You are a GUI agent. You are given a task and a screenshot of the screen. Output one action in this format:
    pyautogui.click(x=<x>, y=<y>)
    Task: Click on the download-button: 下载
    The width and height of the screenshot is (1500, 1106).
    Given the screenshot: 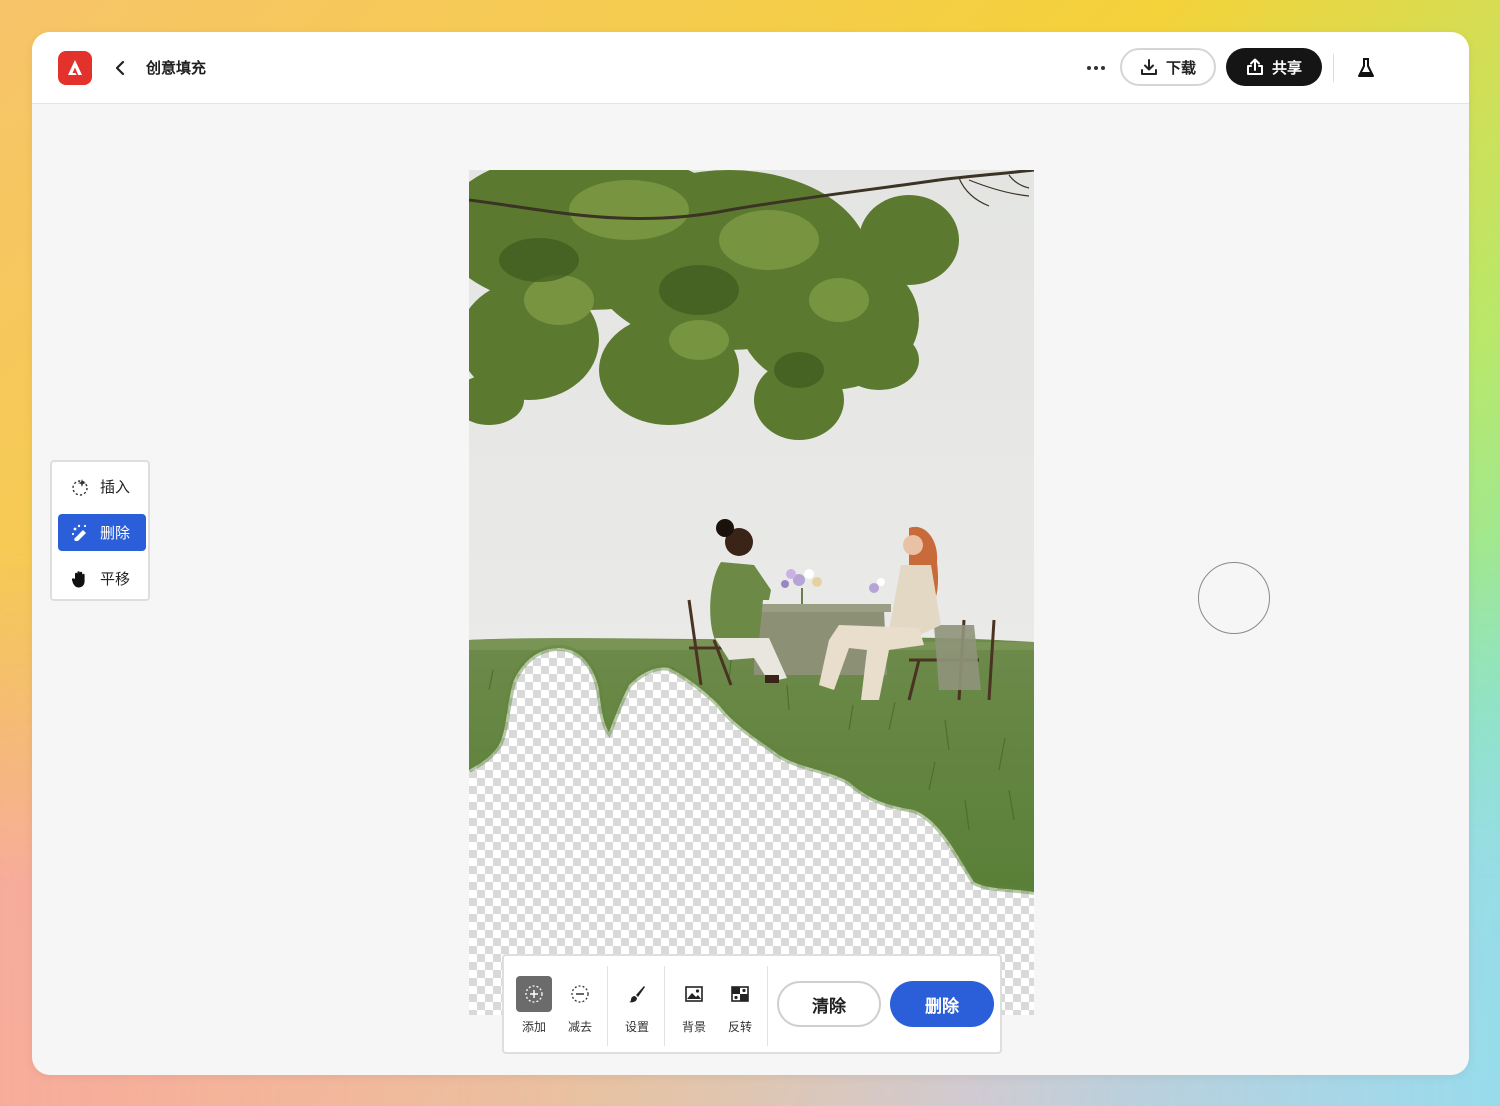 What is the action you would take?
    pyautogui.click(x=1168, y=67)
    